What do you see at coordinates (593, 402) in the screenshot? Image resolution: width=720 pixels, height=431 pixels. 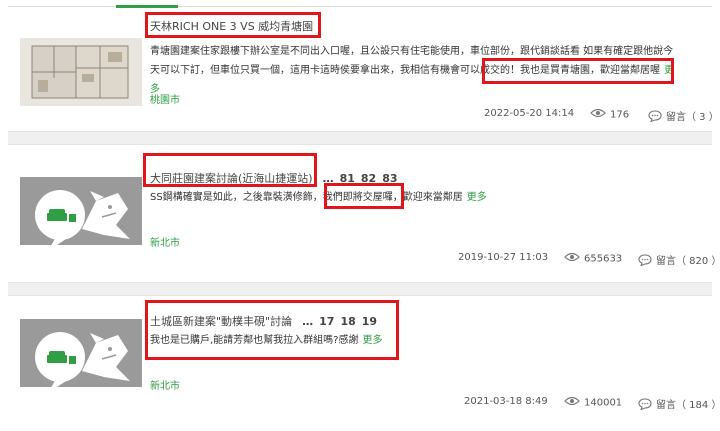 I see `view-count: 140001` at bounding box center [593, 402].